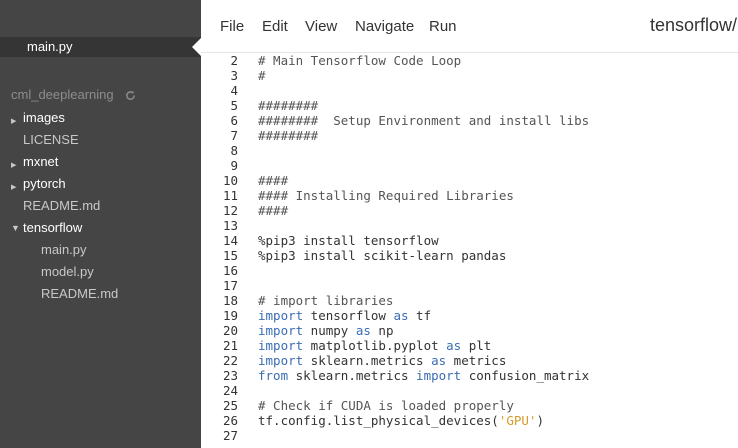  I want to click on tree-item-label: model.py, so click(67, 271).